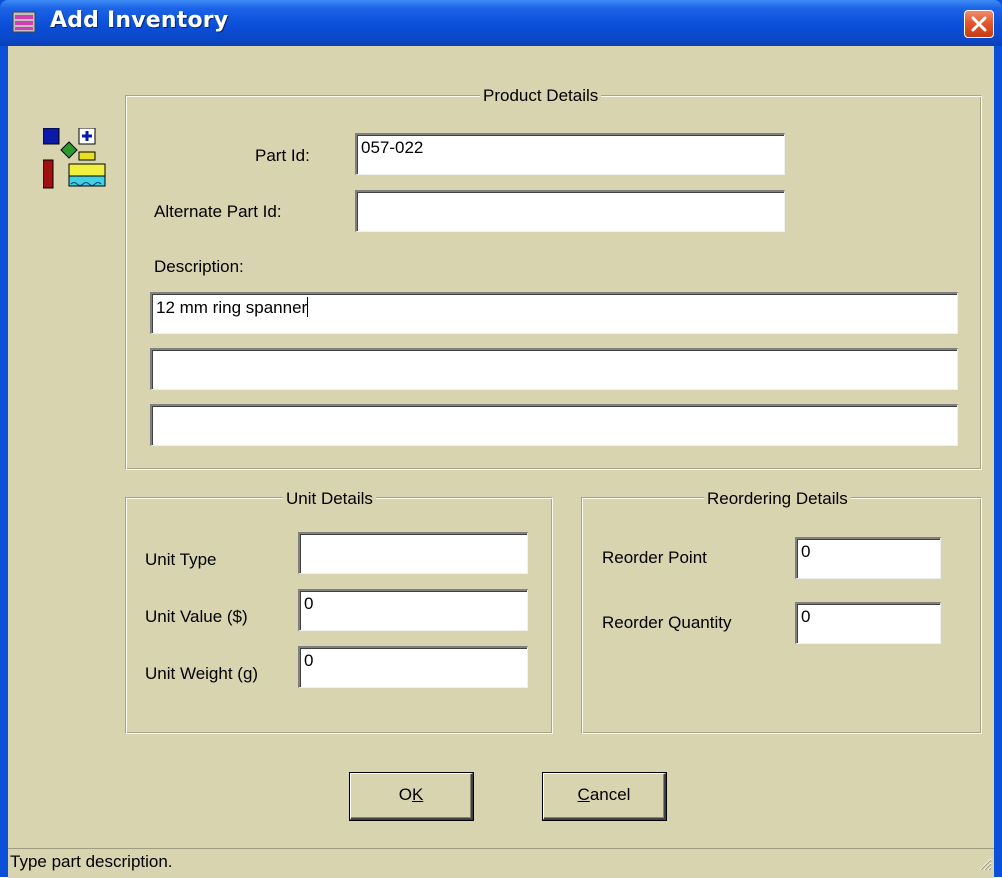 This screenshot has width=1002, height=878. Describe the element at coordinates (24, 22) in the screenshot. I see `inventory-app-icon` at that location.